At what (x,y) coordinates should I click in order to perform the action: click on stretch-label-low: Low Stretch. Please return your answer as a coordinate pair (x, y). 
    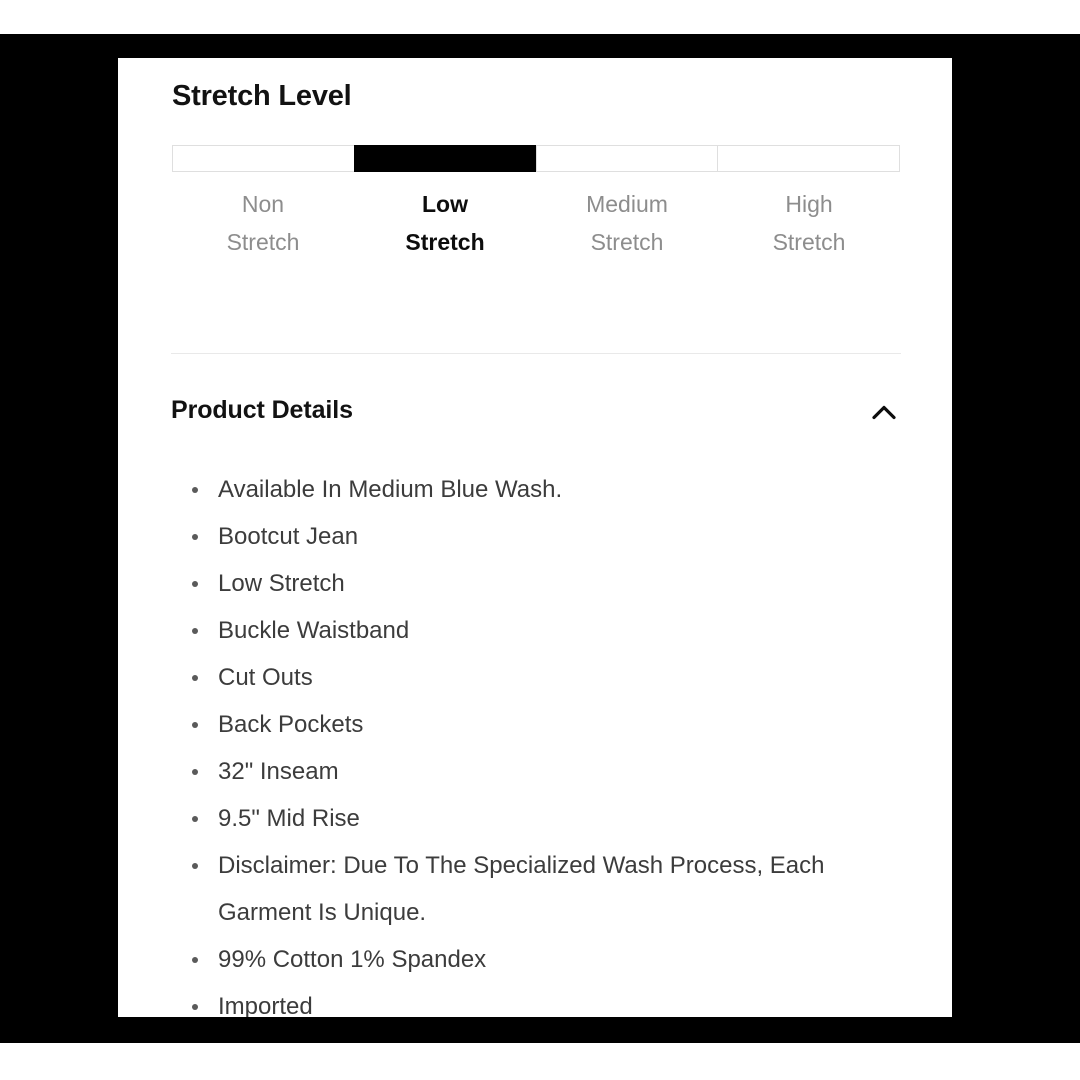
    Looking at the image, I should click on (445, 223).